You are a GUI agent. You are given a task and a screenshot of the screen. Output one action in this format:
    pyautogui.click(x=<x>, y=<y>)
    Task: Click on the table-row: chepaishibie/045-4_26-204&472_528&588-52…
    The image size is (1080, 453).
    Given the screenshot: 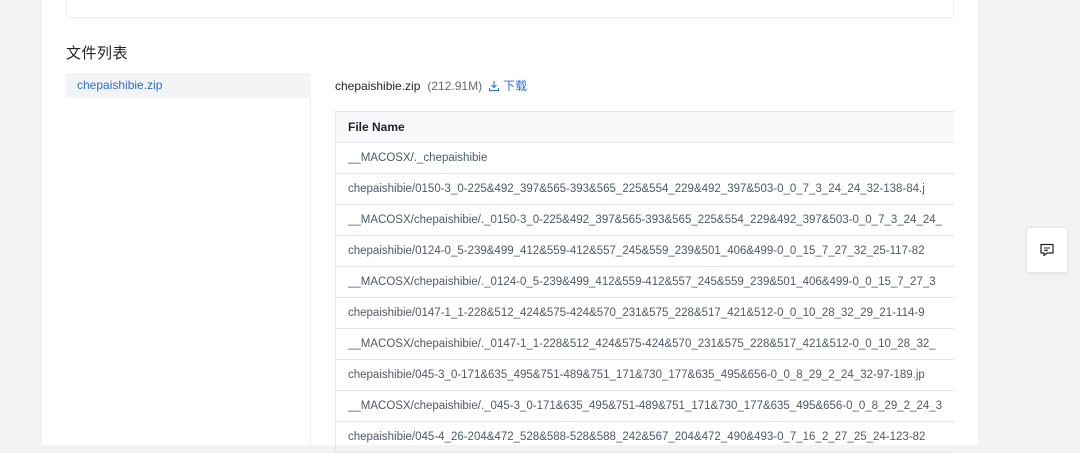 What is the action you would take?
    pyautogui.click(x=645, y=437)
    